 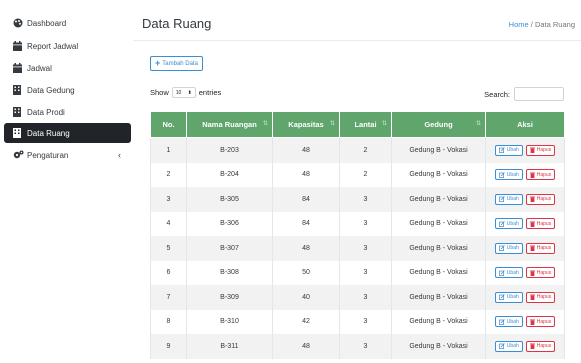 I want to click on cell-nama-ruangan: B-203, so click(x=229, y=150).